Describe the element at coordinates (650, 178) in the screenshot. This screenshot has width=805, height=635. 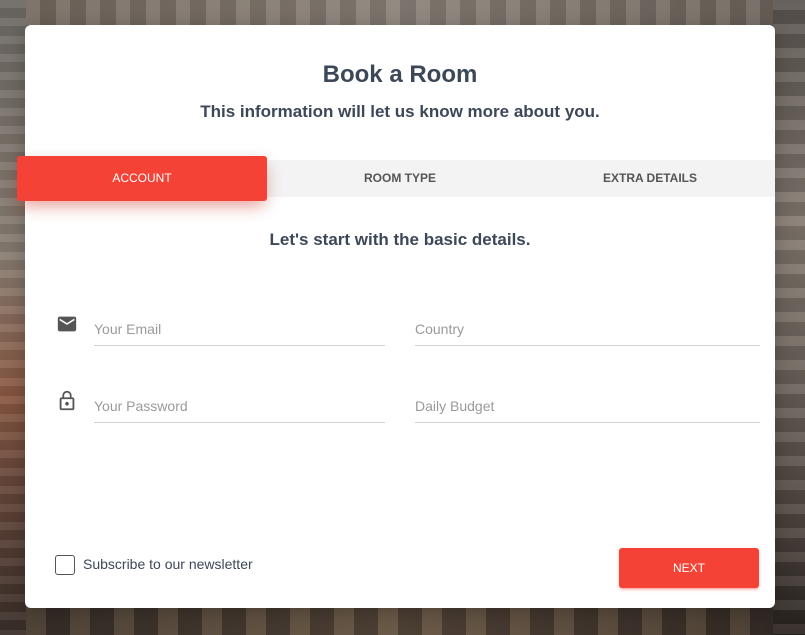
I see `tab-extra-details: EXTRA DETAILS` at that location.